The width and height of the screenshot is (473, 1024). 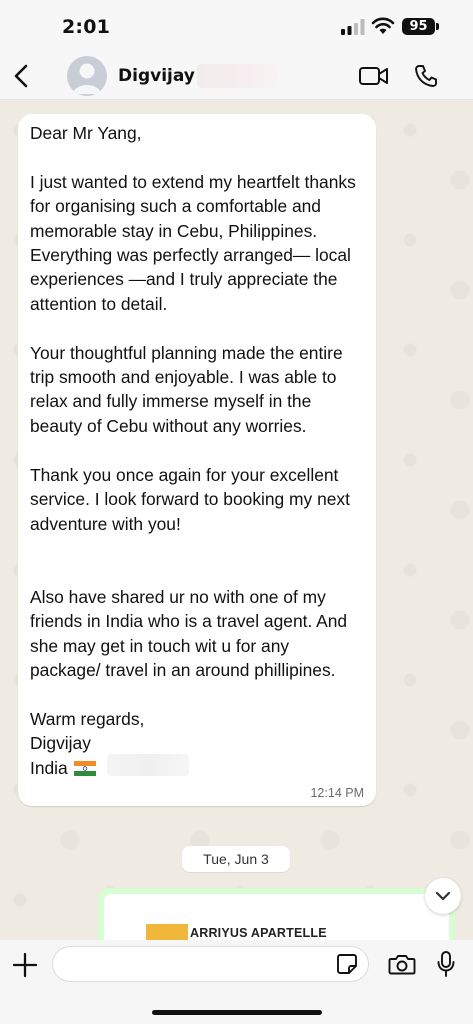 What do you see at coordinates (237, 1012) in the screenshot?
I see `home-indicator` at bounding box center [237, 1012].